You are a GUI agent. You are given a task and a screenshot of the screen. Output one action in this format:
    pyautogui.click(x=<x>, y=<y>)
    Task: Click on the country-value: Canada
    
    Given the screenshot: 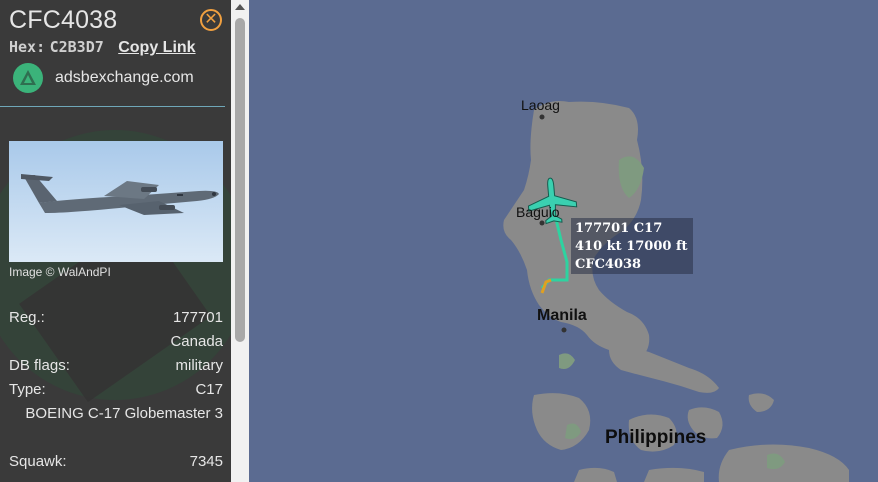 What is the action you would take?
    pyautogui.click(x=196, y=341)
    